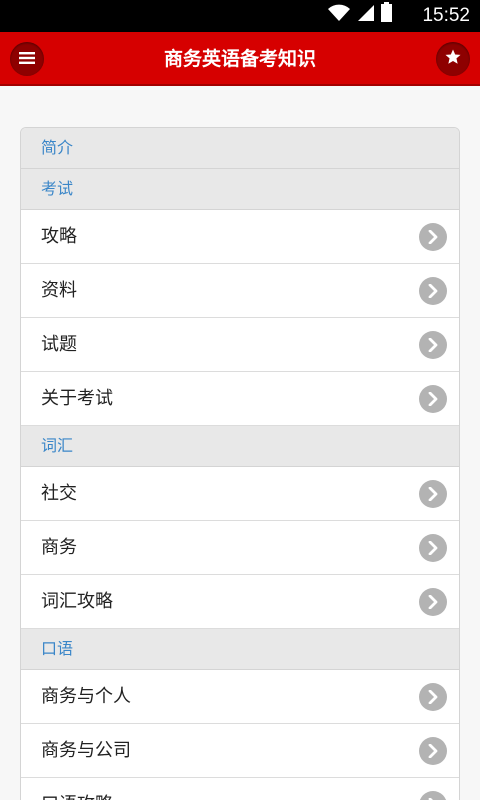  Describe the element at coordinates (59, 493) in the screenshot. I see `list-item-label: 社交` at that location.